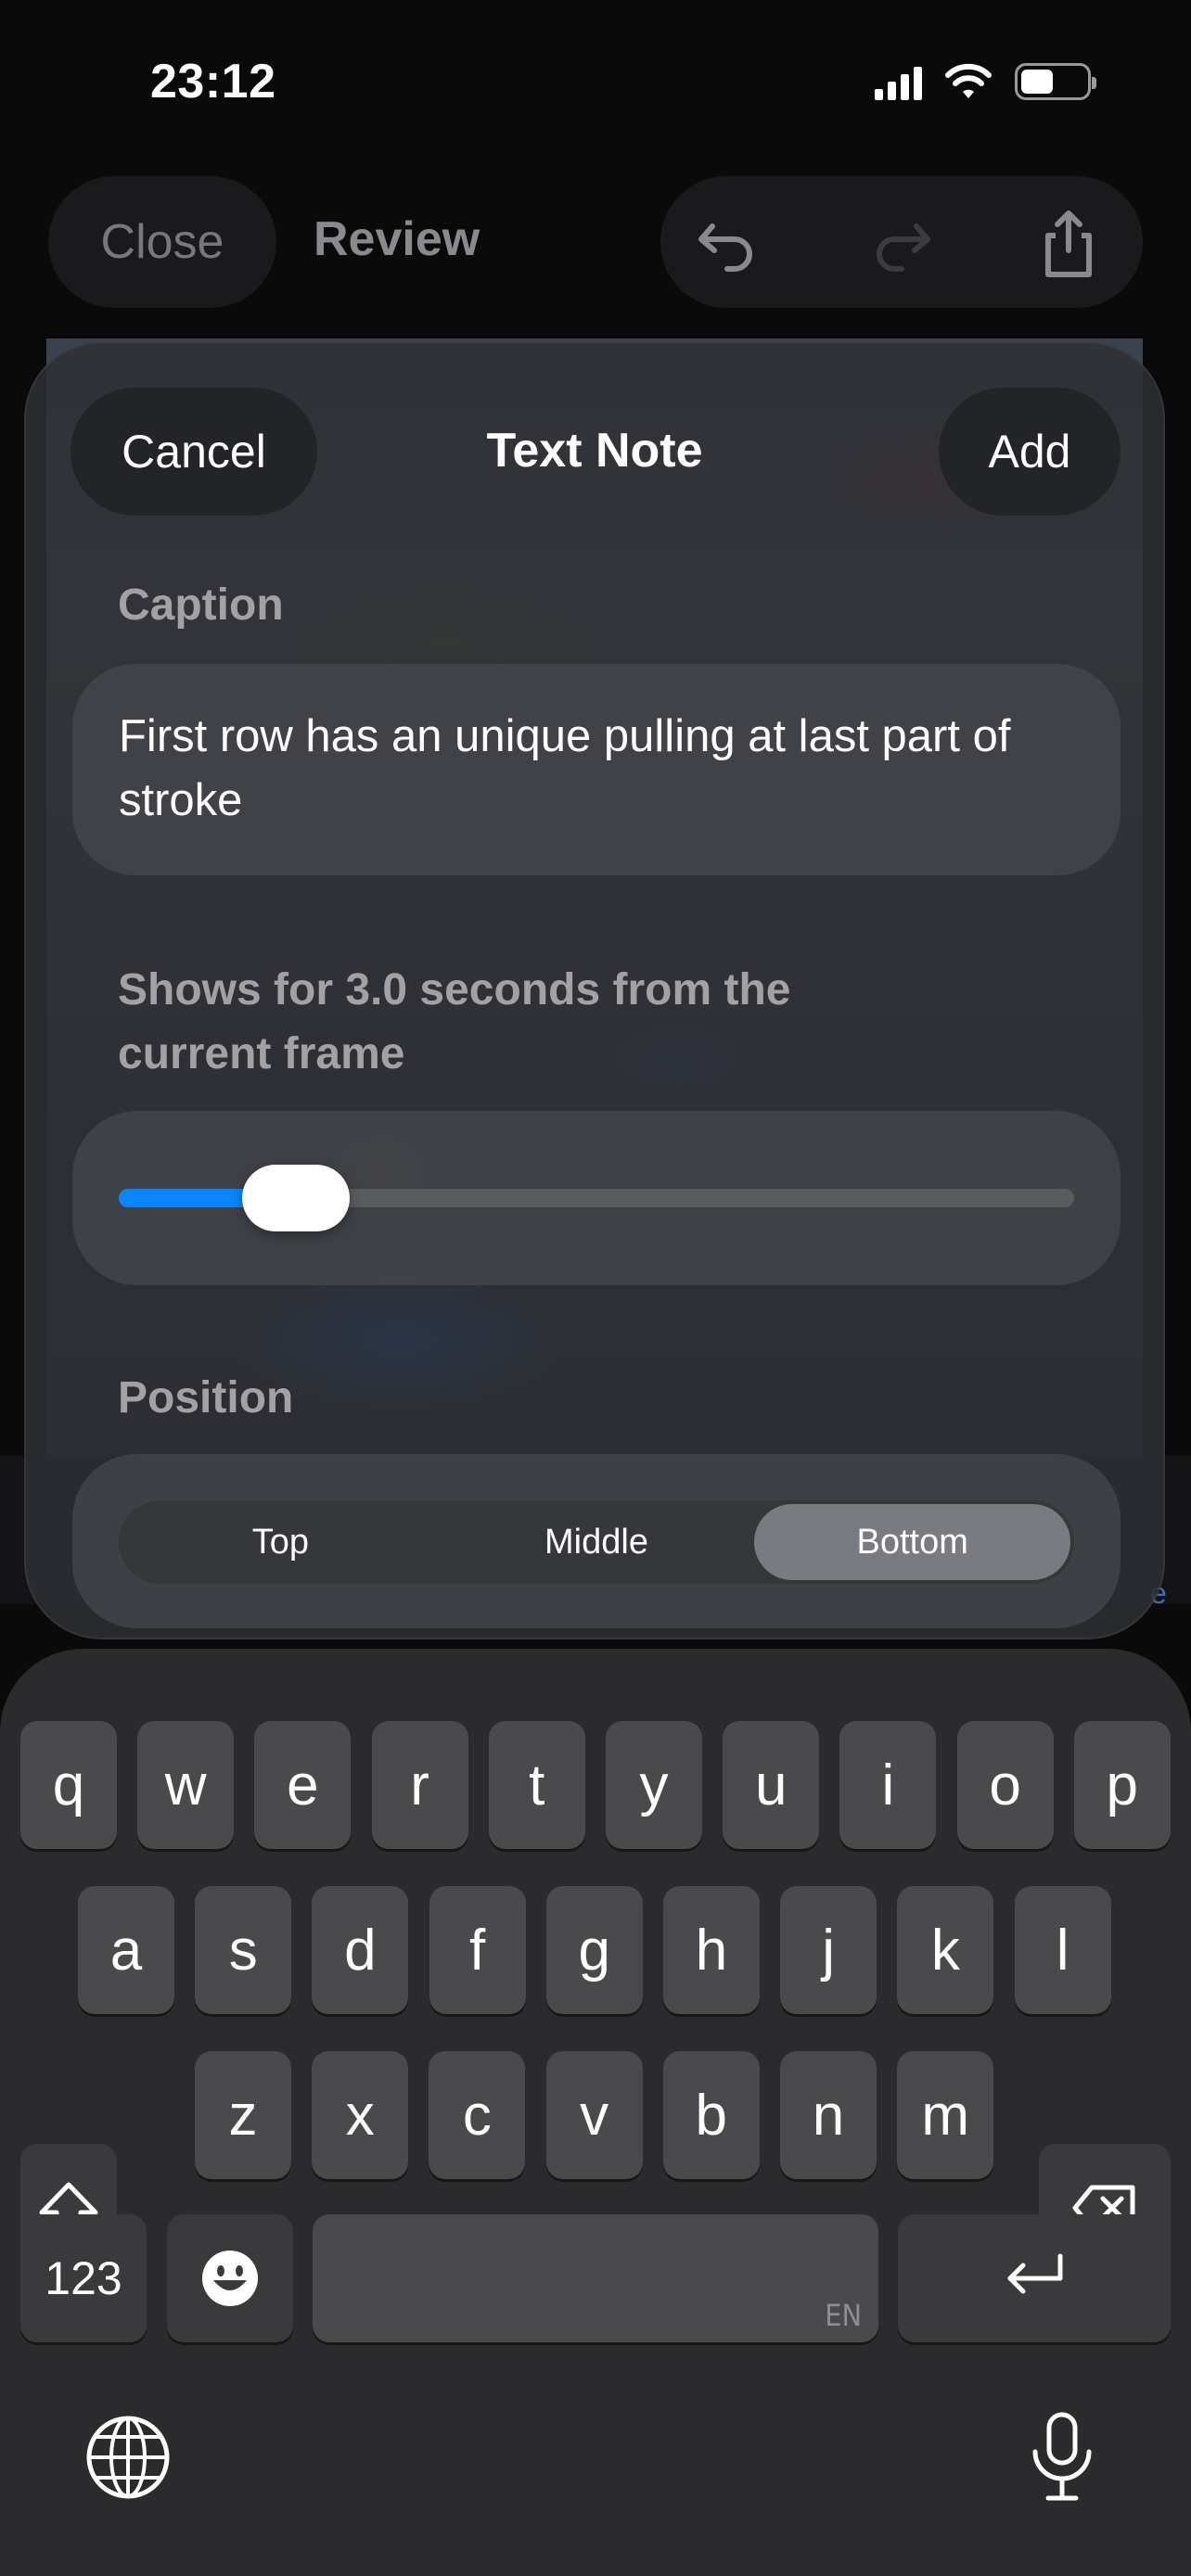 Image resolution: width=1191 pixels, height=2576 pixels. Describe the element at coordinates (419, 1785) in the screenshot. I see `key-r: r` at that location.